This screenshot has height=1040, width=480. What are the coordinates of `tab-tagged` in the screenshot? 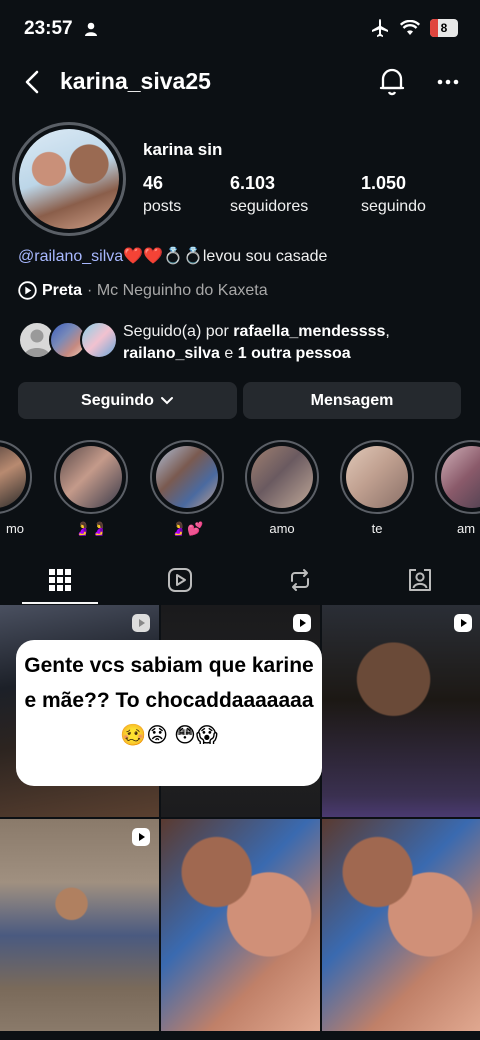 It's located at (420, 580).